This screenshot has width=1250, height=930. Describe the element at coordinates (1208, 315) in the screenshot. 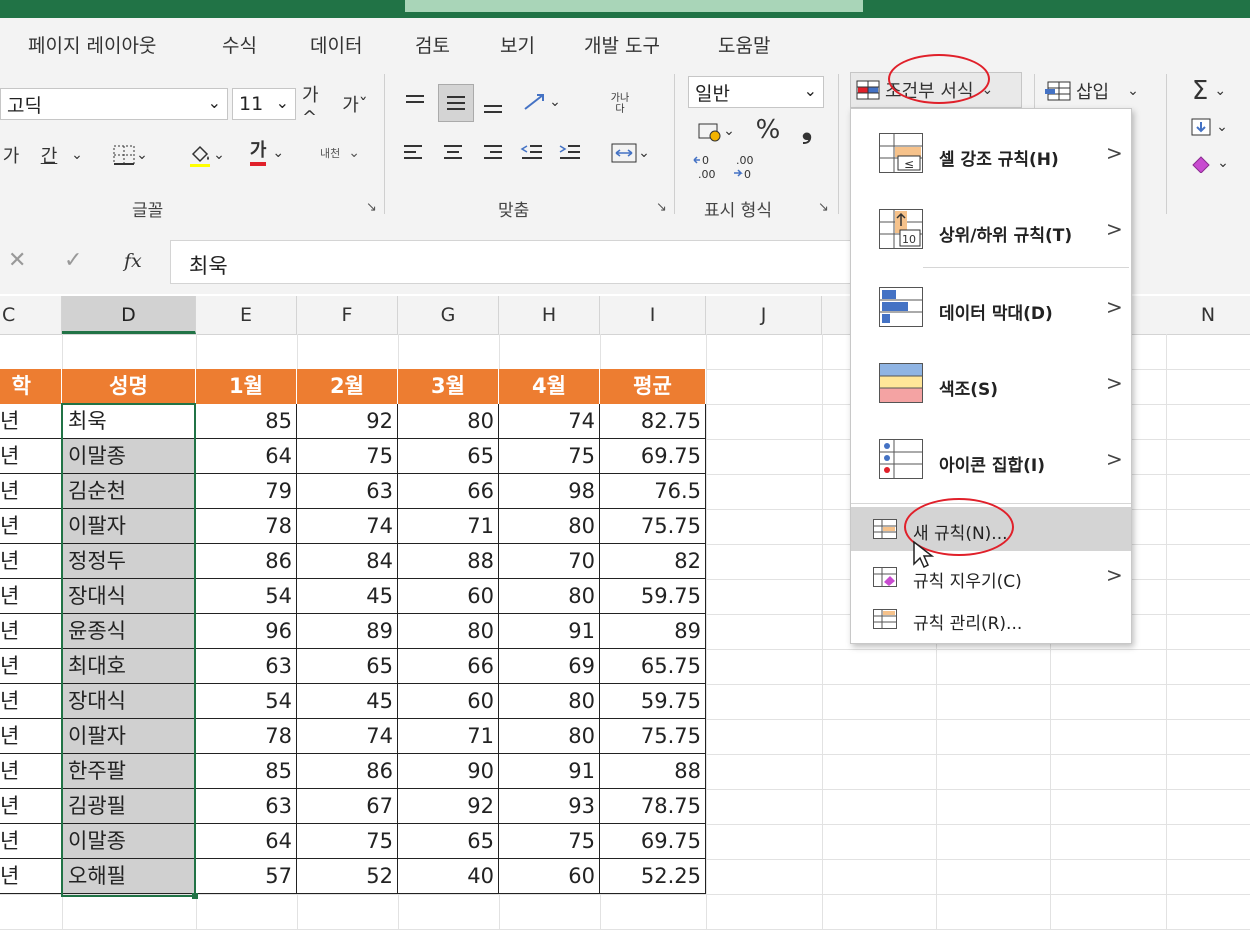

I see `column-header-n: N` at that location.